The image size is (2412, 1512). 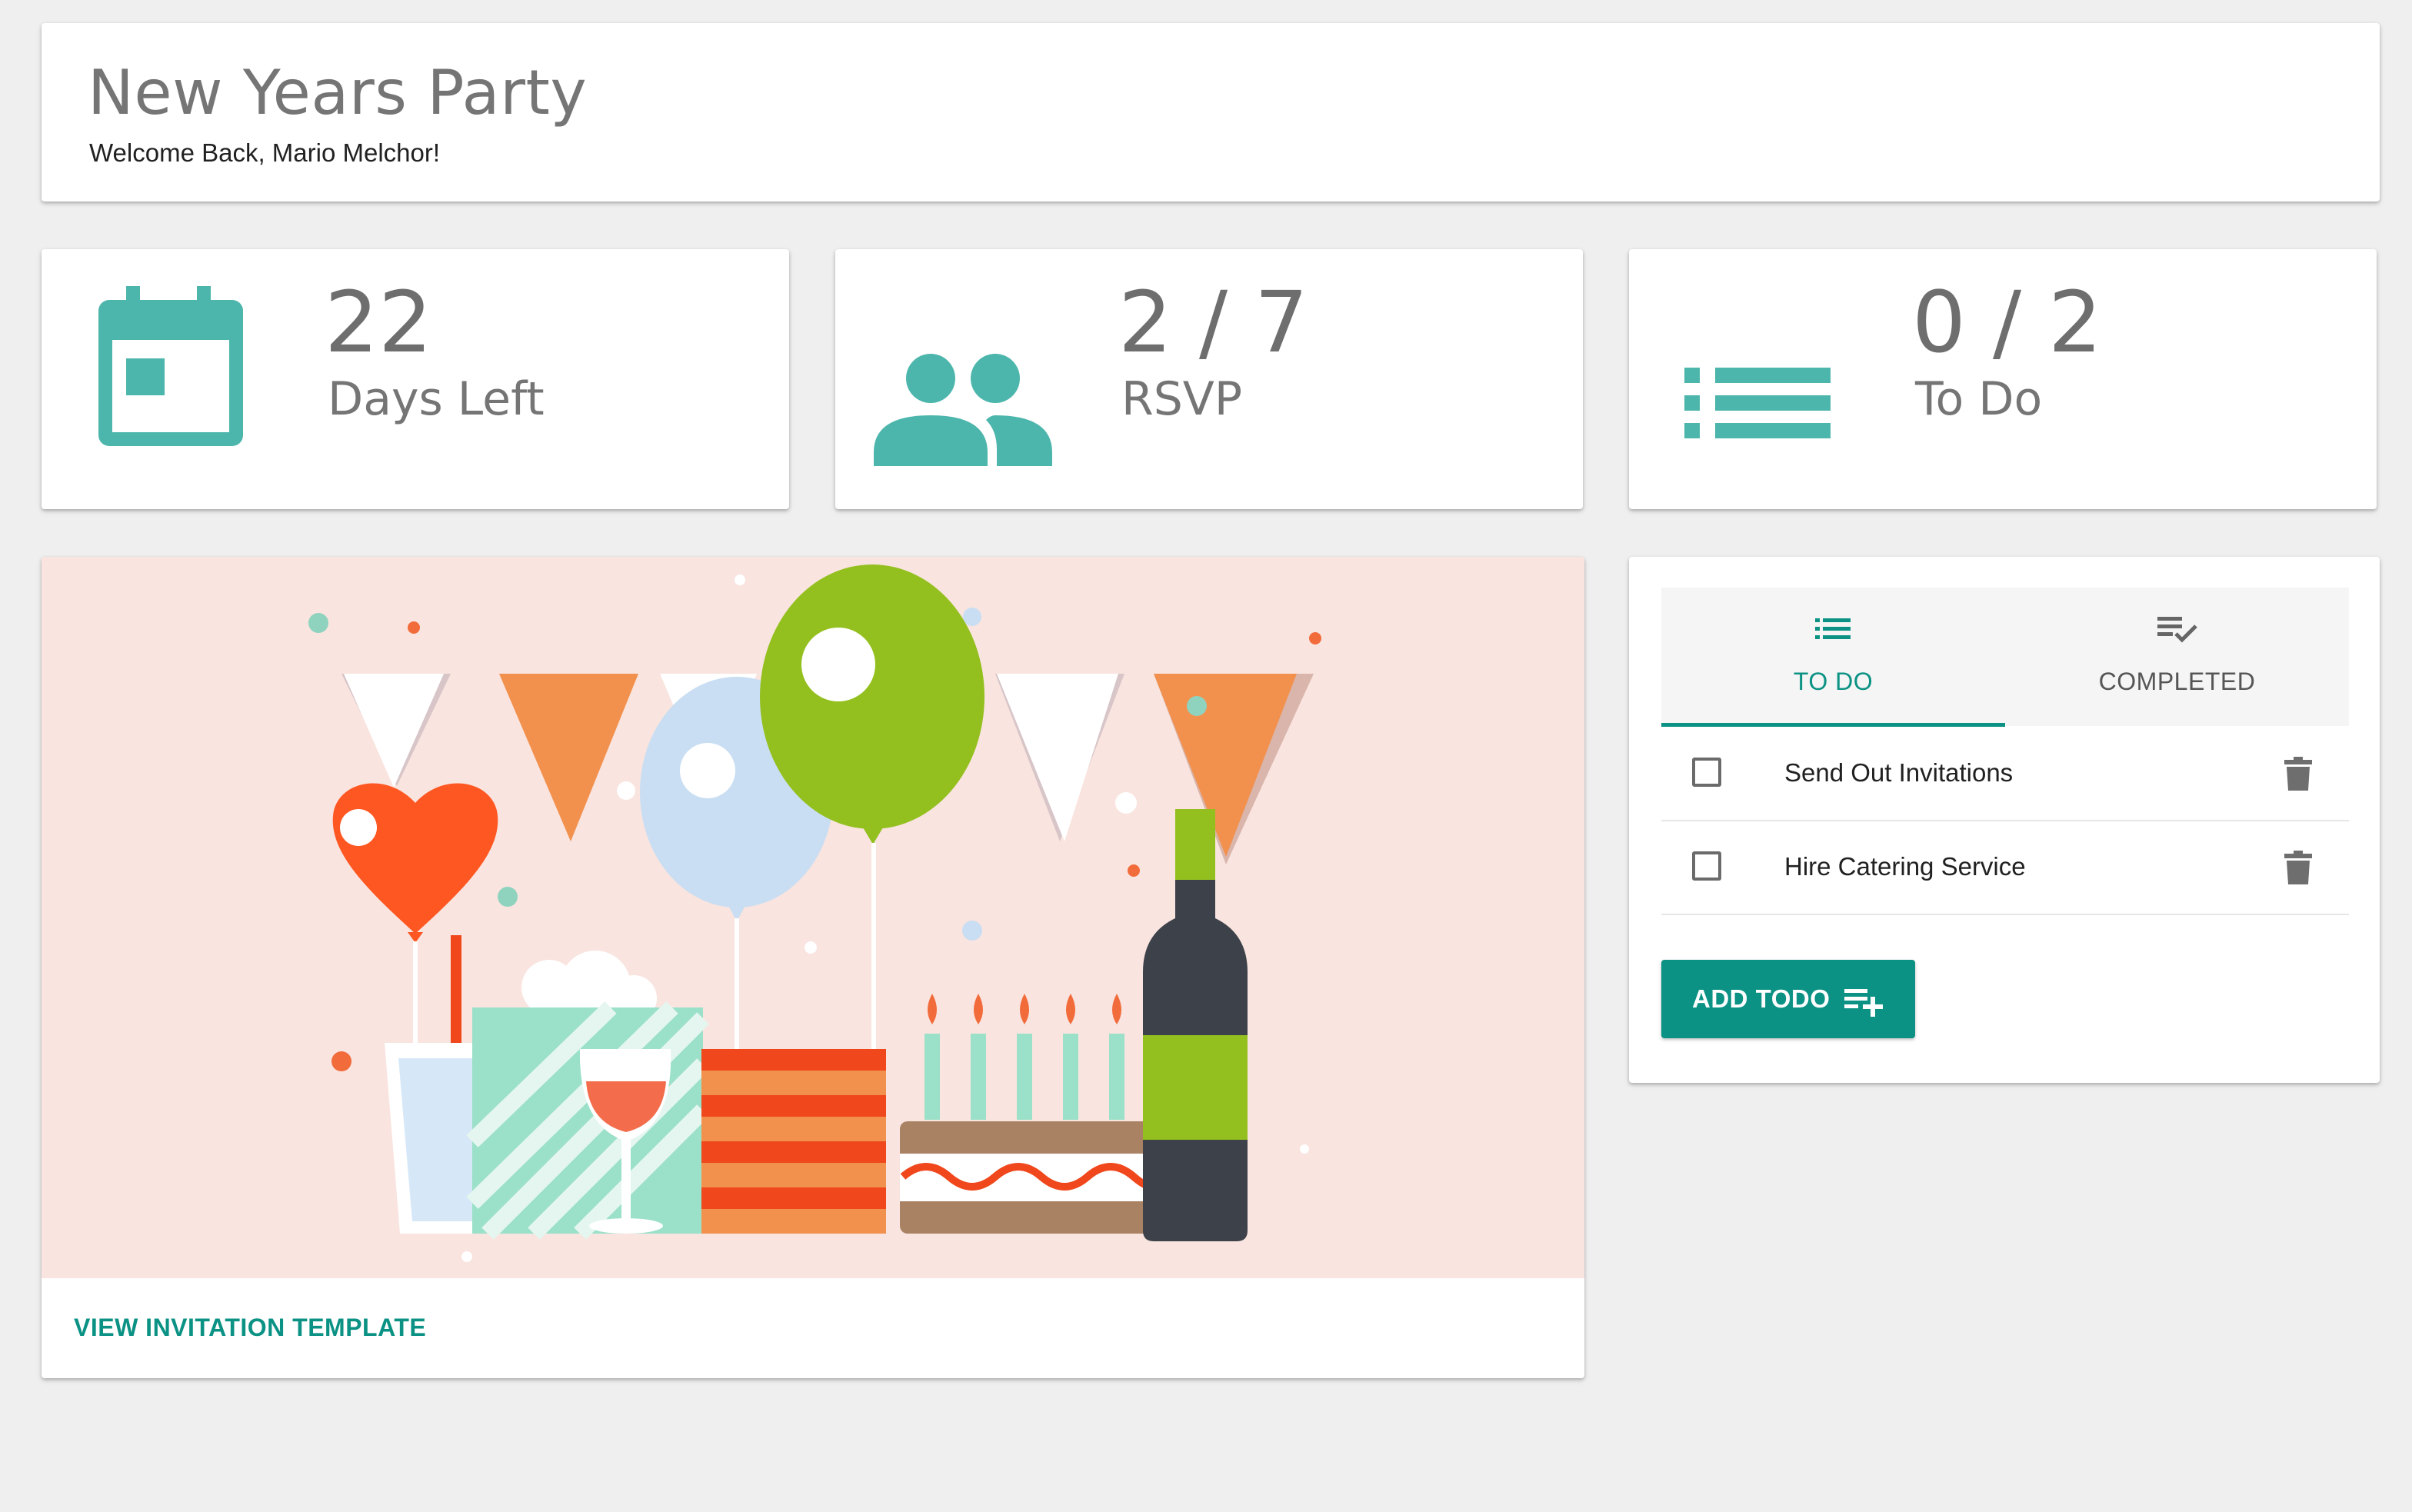 What do you see at coordinates (1182, 399) in the screenshot?
I see `rsvp-label: RSVP` at bounding box center [1182, 399].